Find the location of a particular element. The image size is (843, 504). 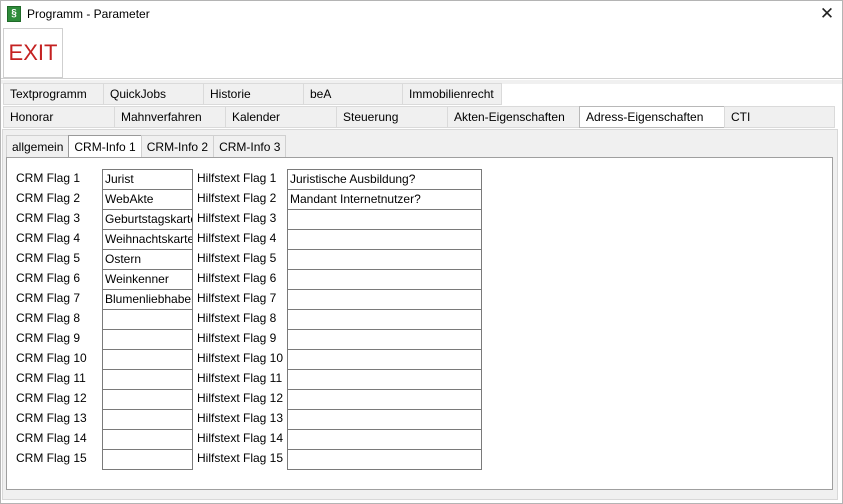

hilfstext-flag-13-field is located at coordinates (384, 419).